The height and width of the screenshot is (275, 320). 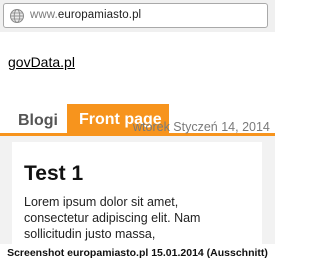 I want to click on post-body-line: consectetur adipiscing elit. Nam, so click(x=112, y=218).